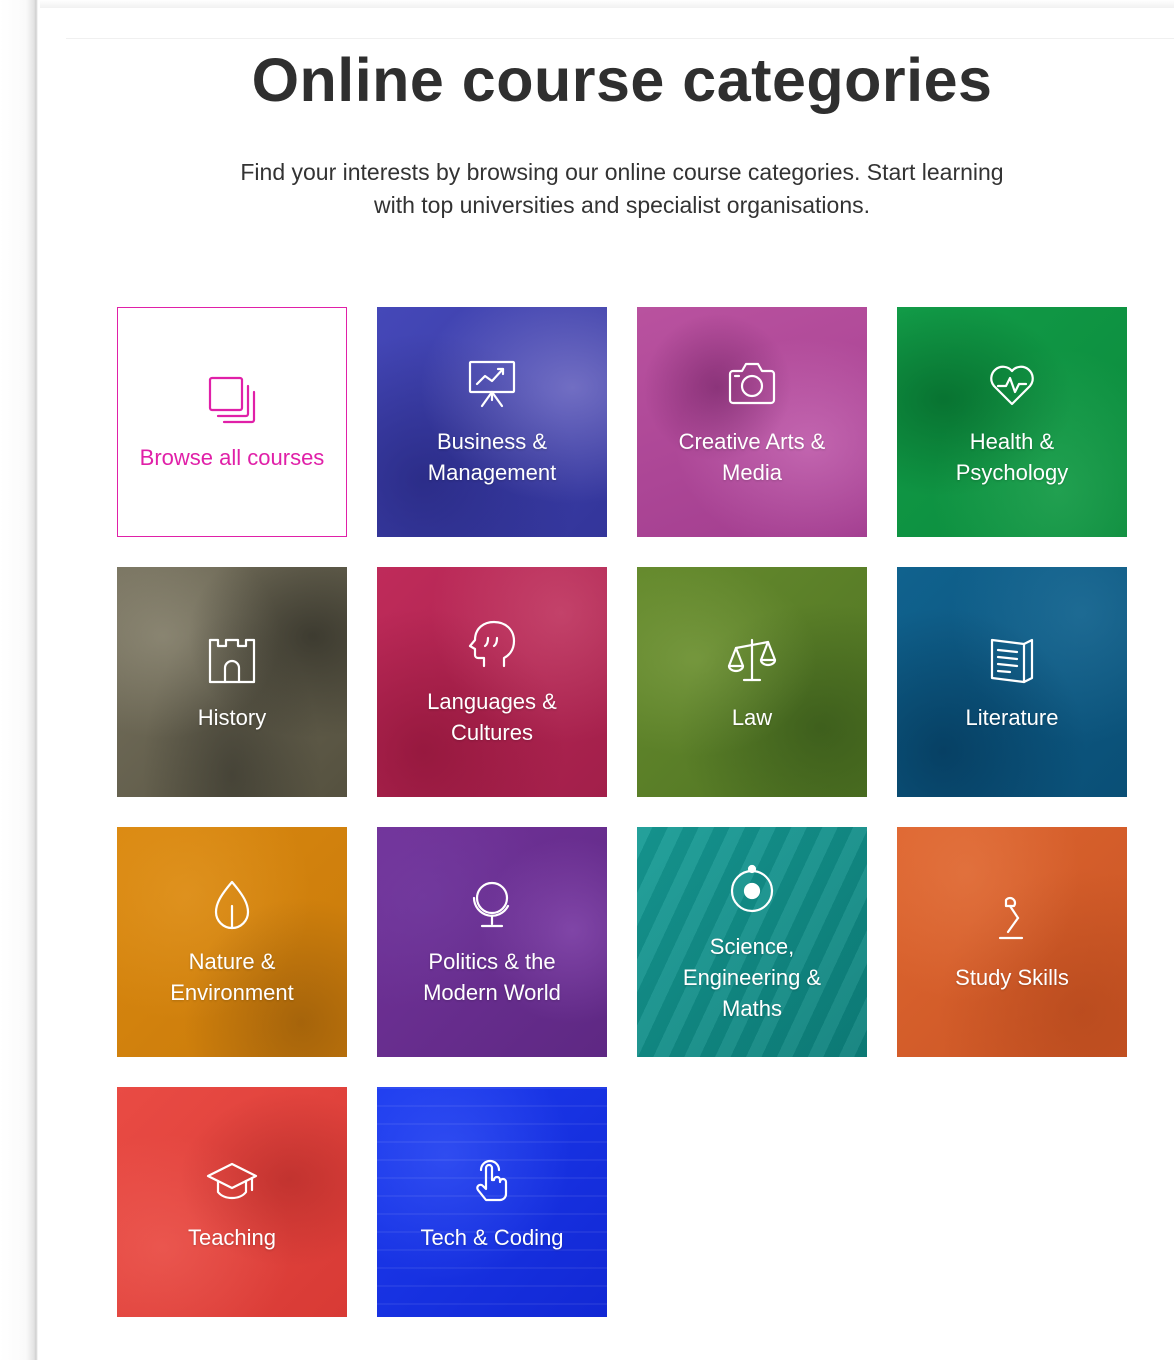 This screenshot has width=1174, height=1361. What do you see at coordinates (752, 659) in the screenshot?
I see `scales-icon` at bounding box center [752, 659].